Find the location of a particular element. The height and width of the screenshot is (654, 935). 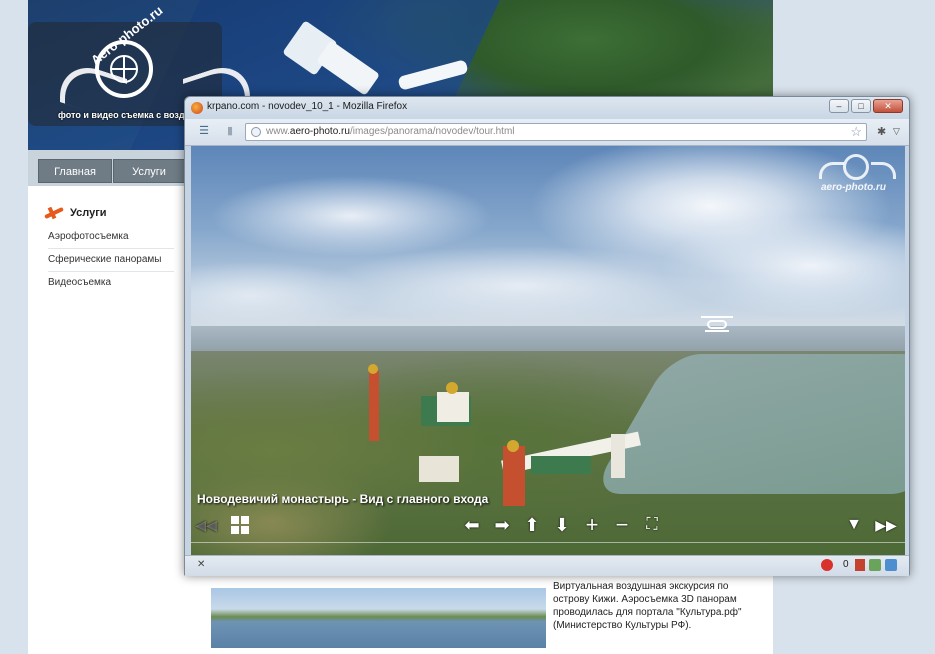

pan-down-icon: ⬇ is located at coordinates (562, 525).